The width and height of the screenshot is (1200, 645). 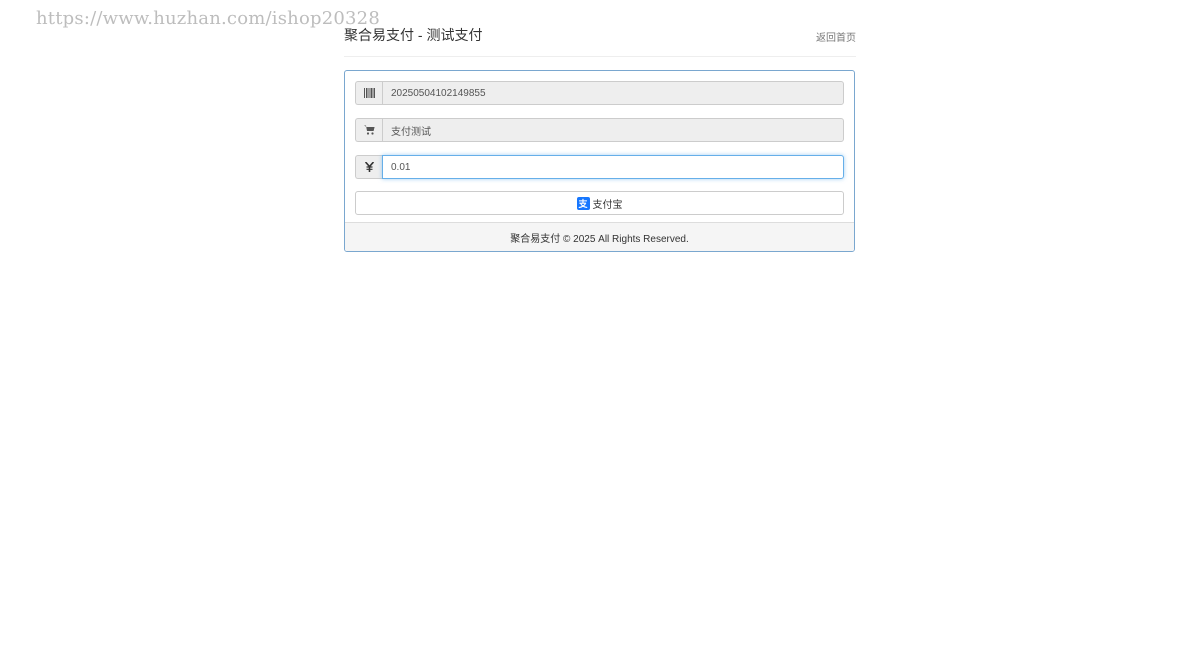 What do you see at coordinates (413, 35) in the screenshot?
I see `page-title: 聚合易支付 - 测试支付` at bounding box center [413, 35].